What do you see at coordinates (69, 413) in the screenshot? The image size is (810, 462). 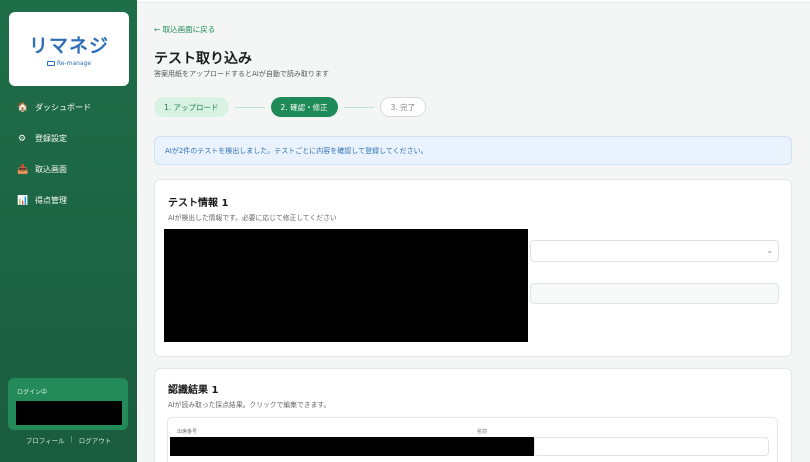 I see `redacted-user-info` at bounding box center [69, 413].